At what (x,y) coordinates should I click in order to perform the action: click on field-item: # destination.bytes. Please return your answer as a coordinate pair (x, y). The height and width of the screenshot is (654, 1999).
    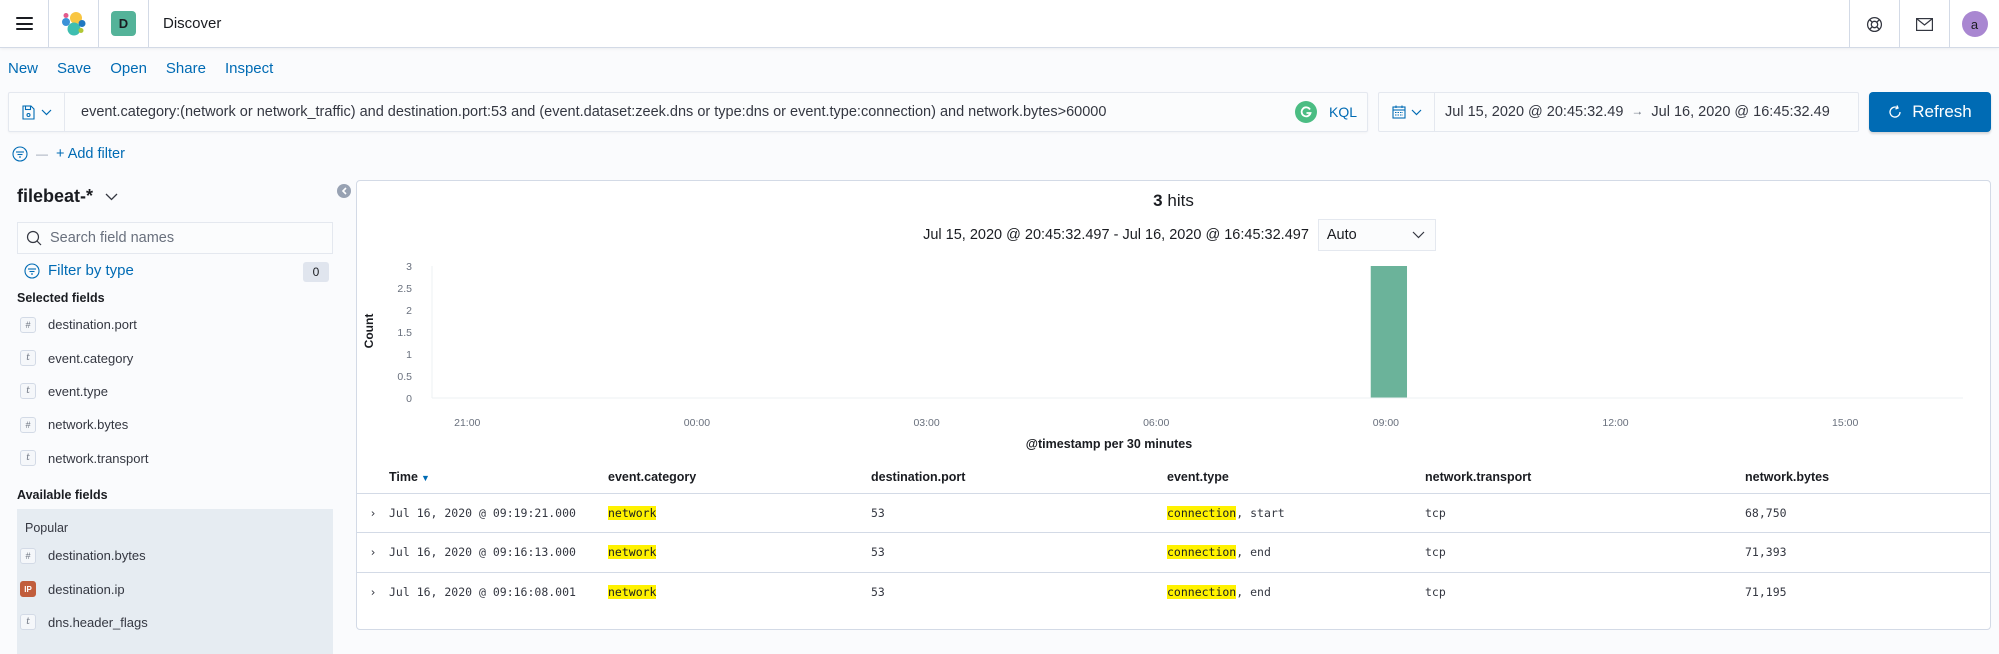
    Looking at the image, I should click on (84, 555).